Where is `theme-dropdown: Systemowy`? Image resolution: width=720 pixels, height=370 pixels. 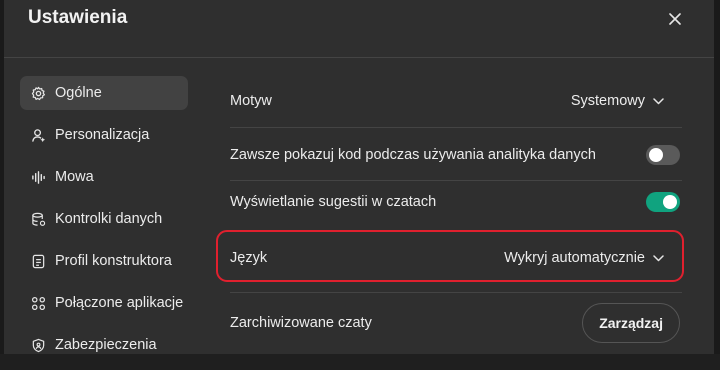 theme-dropdown: Systemowy is located at coordinates (628, 101).